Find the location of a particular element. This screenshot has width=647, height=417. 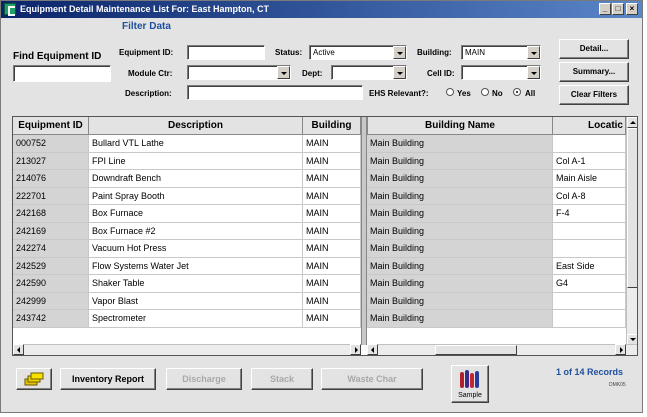

table-row: 242590 Shaker Table MAIN Main Building G4 is located at coordinates (325, 284).